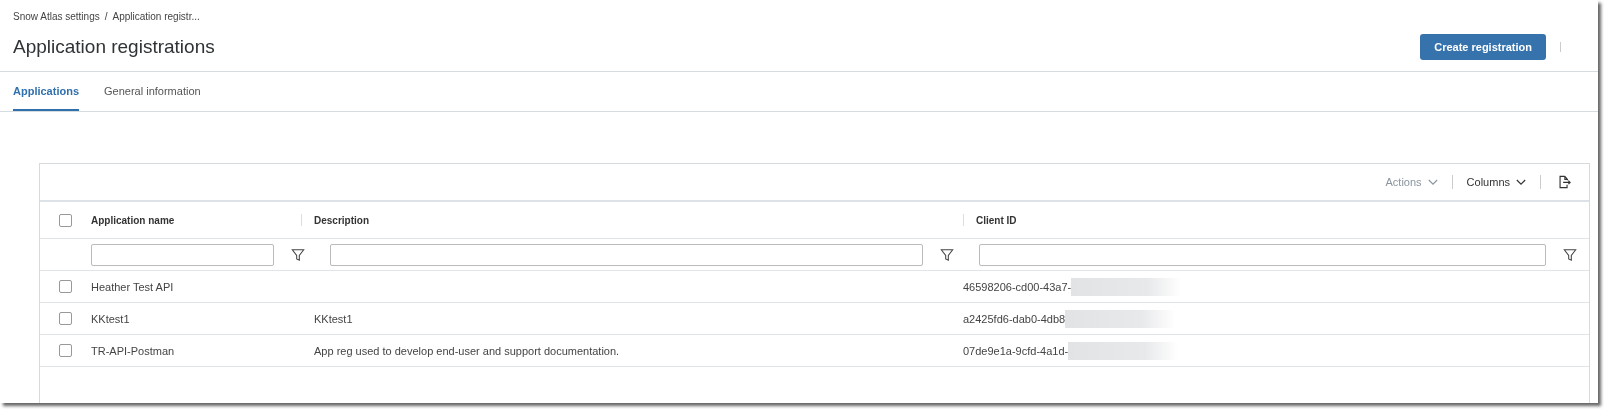 The width and height of the screenshot is (1605, 415). I want to click on columns-dropdown: Columns, so click(1496, 182).